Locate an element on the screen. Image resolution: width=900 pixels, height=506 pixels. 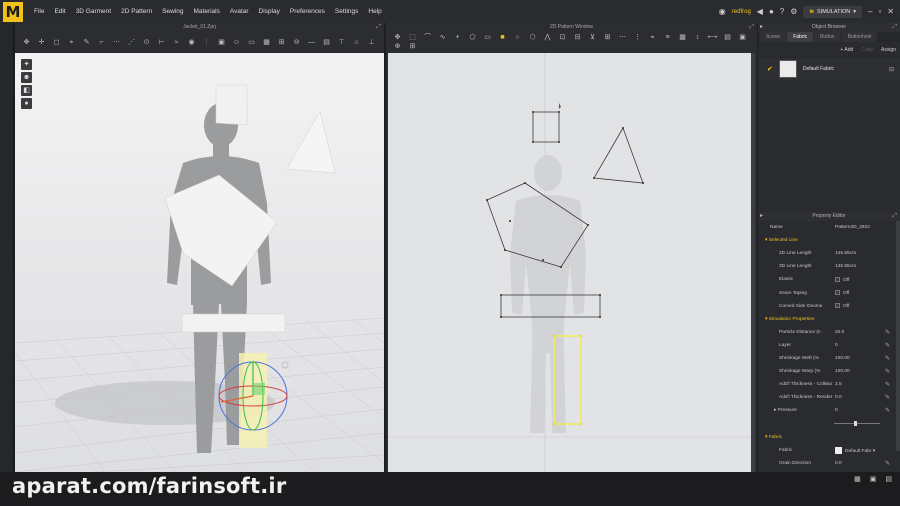
select-move-icon: ✥ is located at coordinates (26, 42).